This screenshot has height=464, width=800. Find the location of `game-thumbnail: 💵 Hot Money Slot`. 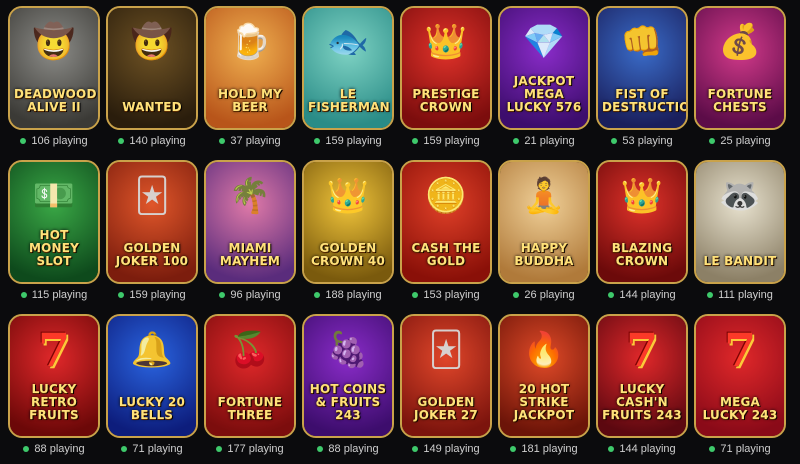

game-thumbnail: 💵 Hot Money Slot is located at coordinates (54, 222).